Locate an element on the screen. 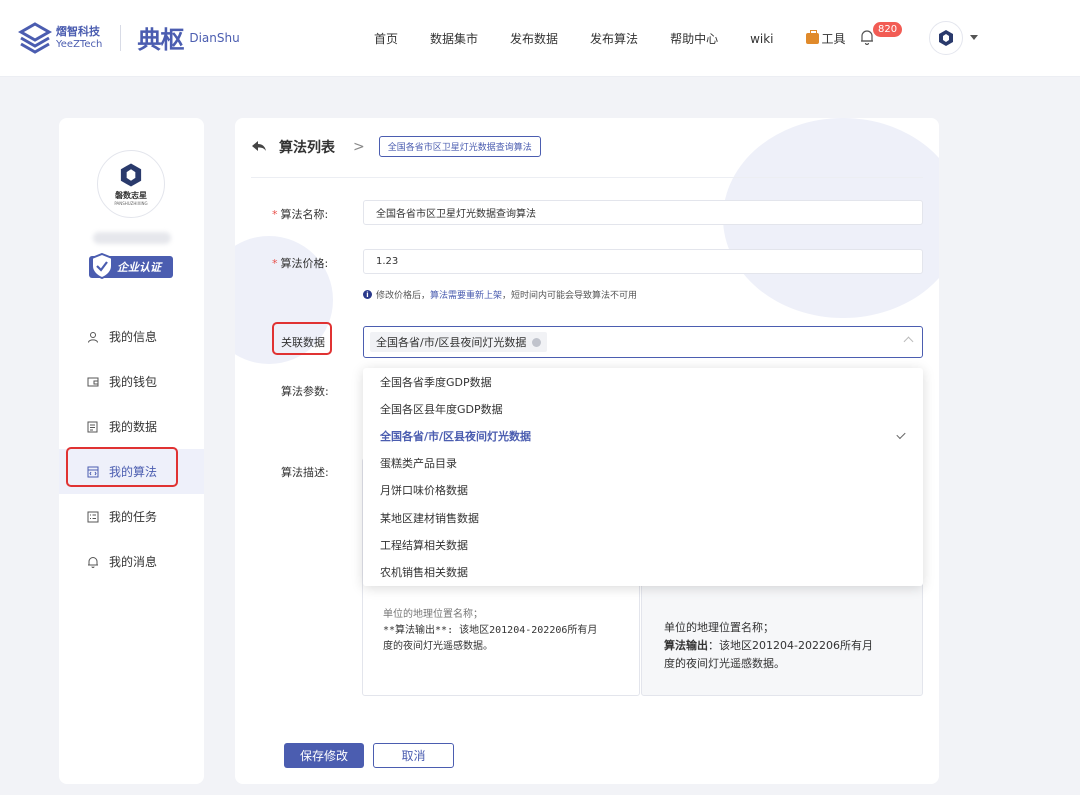  toolbox-icon is located at coordinates (812, 37).